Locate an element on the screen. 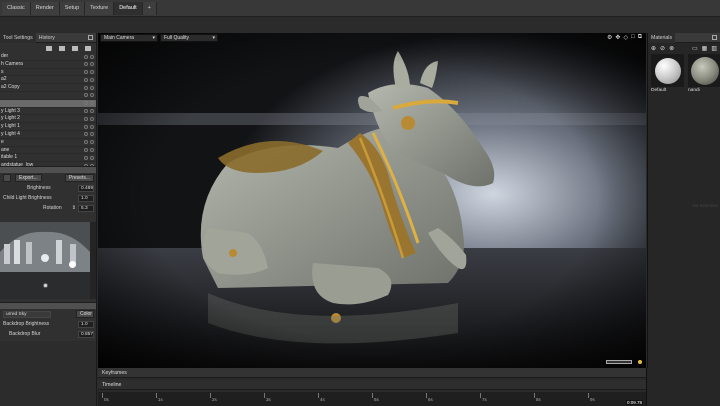 The image size is (720, 406). timeline-tick-label: 2s is located at coordinates (214, 399).